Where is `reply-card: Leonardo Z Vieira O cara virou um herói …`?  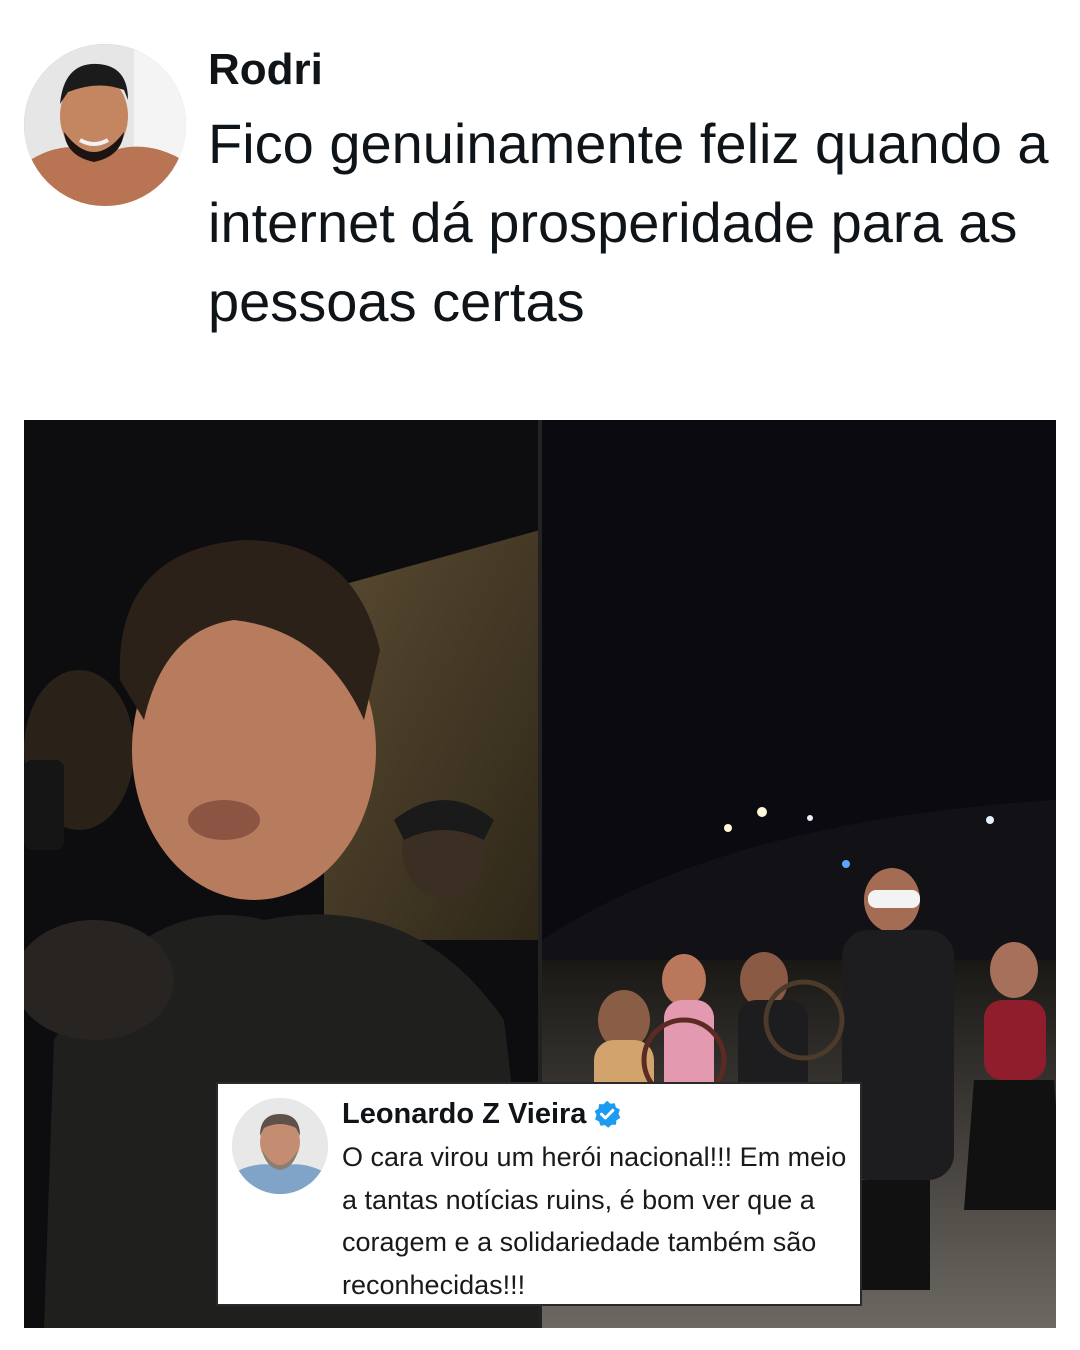
reply-card: Leonardo Z Vieira O cara virou um herói … is located at coordinates (539, 1194).